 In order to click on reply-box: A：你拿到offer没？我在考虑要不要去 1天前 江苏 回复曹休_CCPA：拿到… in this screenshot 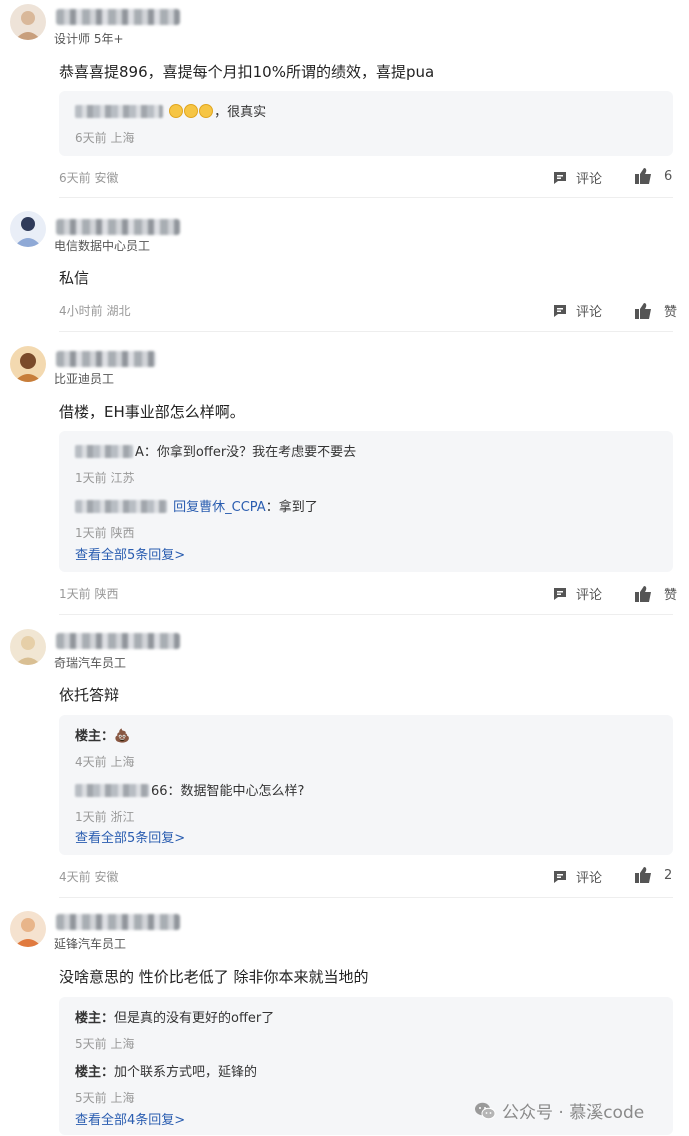, I will do `click(366, 501)`.